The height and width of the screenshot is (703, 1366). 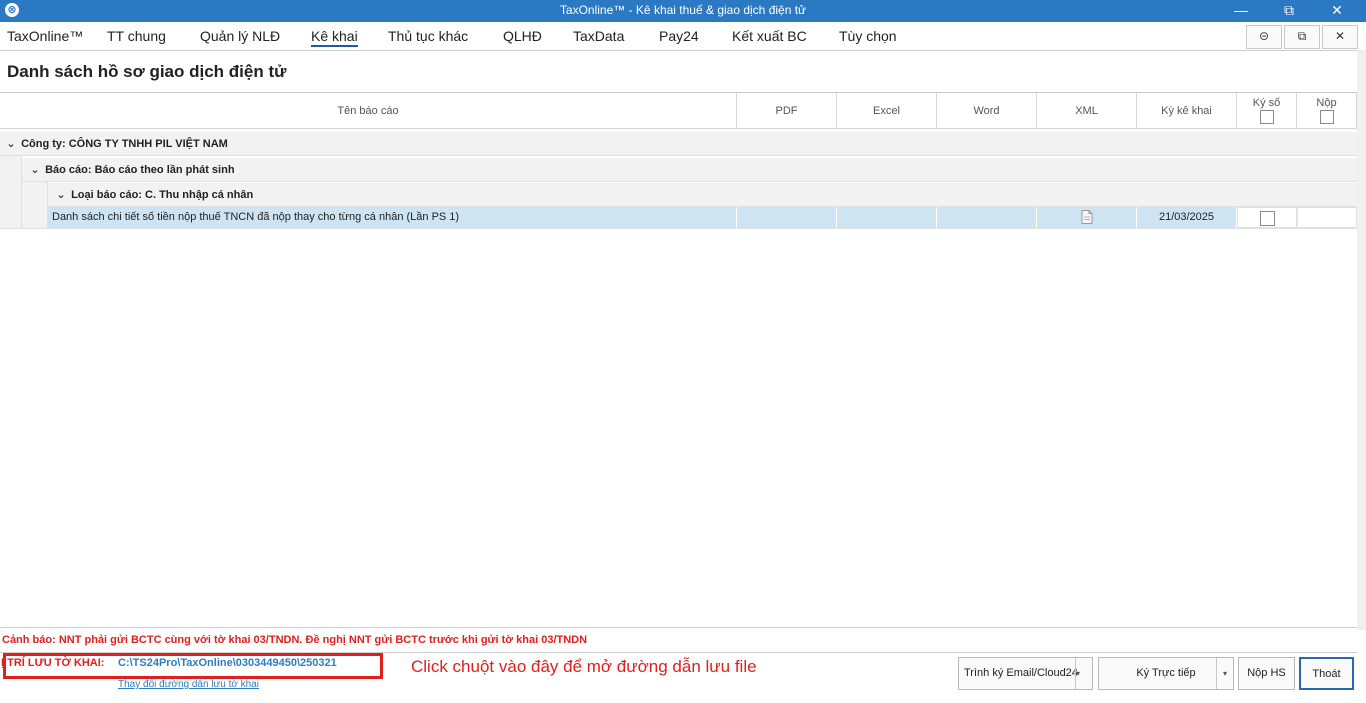 I want to click on menu-thu-tuc-khac: Thủ tục khác, so click(x=428, y=36).